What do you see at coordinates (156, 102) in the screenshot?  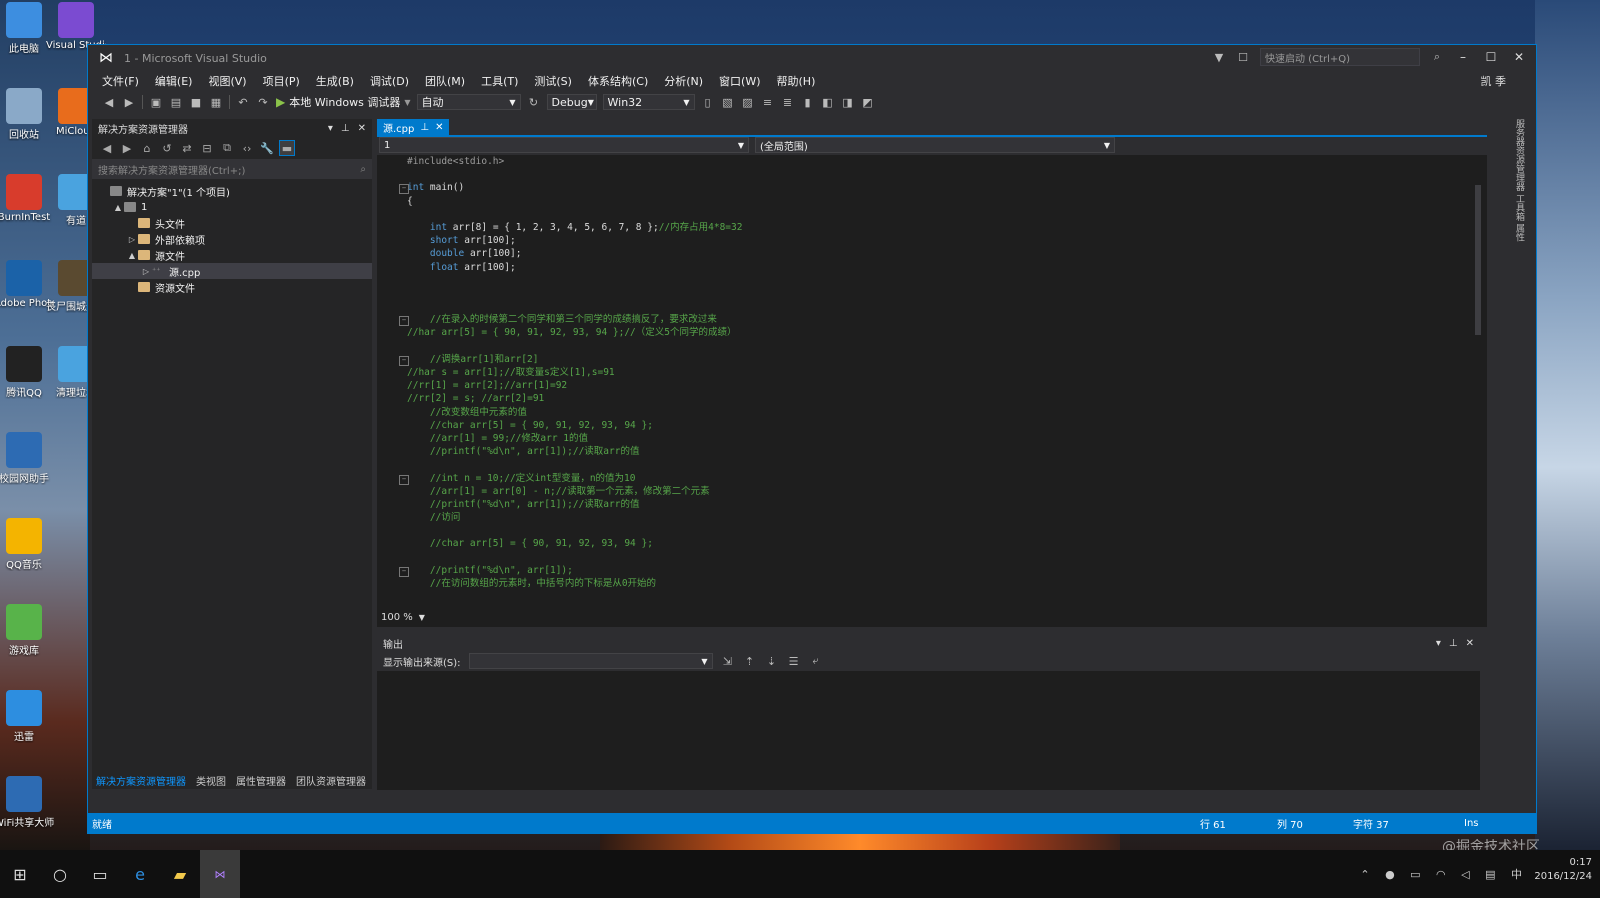 I see `new-project-icon: ▣` at bounding box center [156, 102].